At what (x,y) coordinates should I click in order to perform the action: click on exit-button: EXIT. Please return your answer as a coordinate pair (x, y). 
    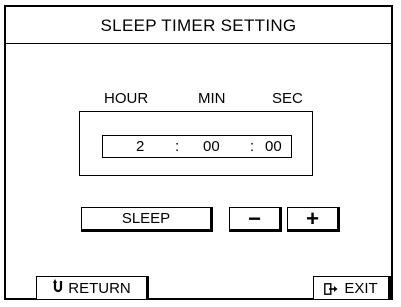
    Looking at the image, I should click on (352, 288).